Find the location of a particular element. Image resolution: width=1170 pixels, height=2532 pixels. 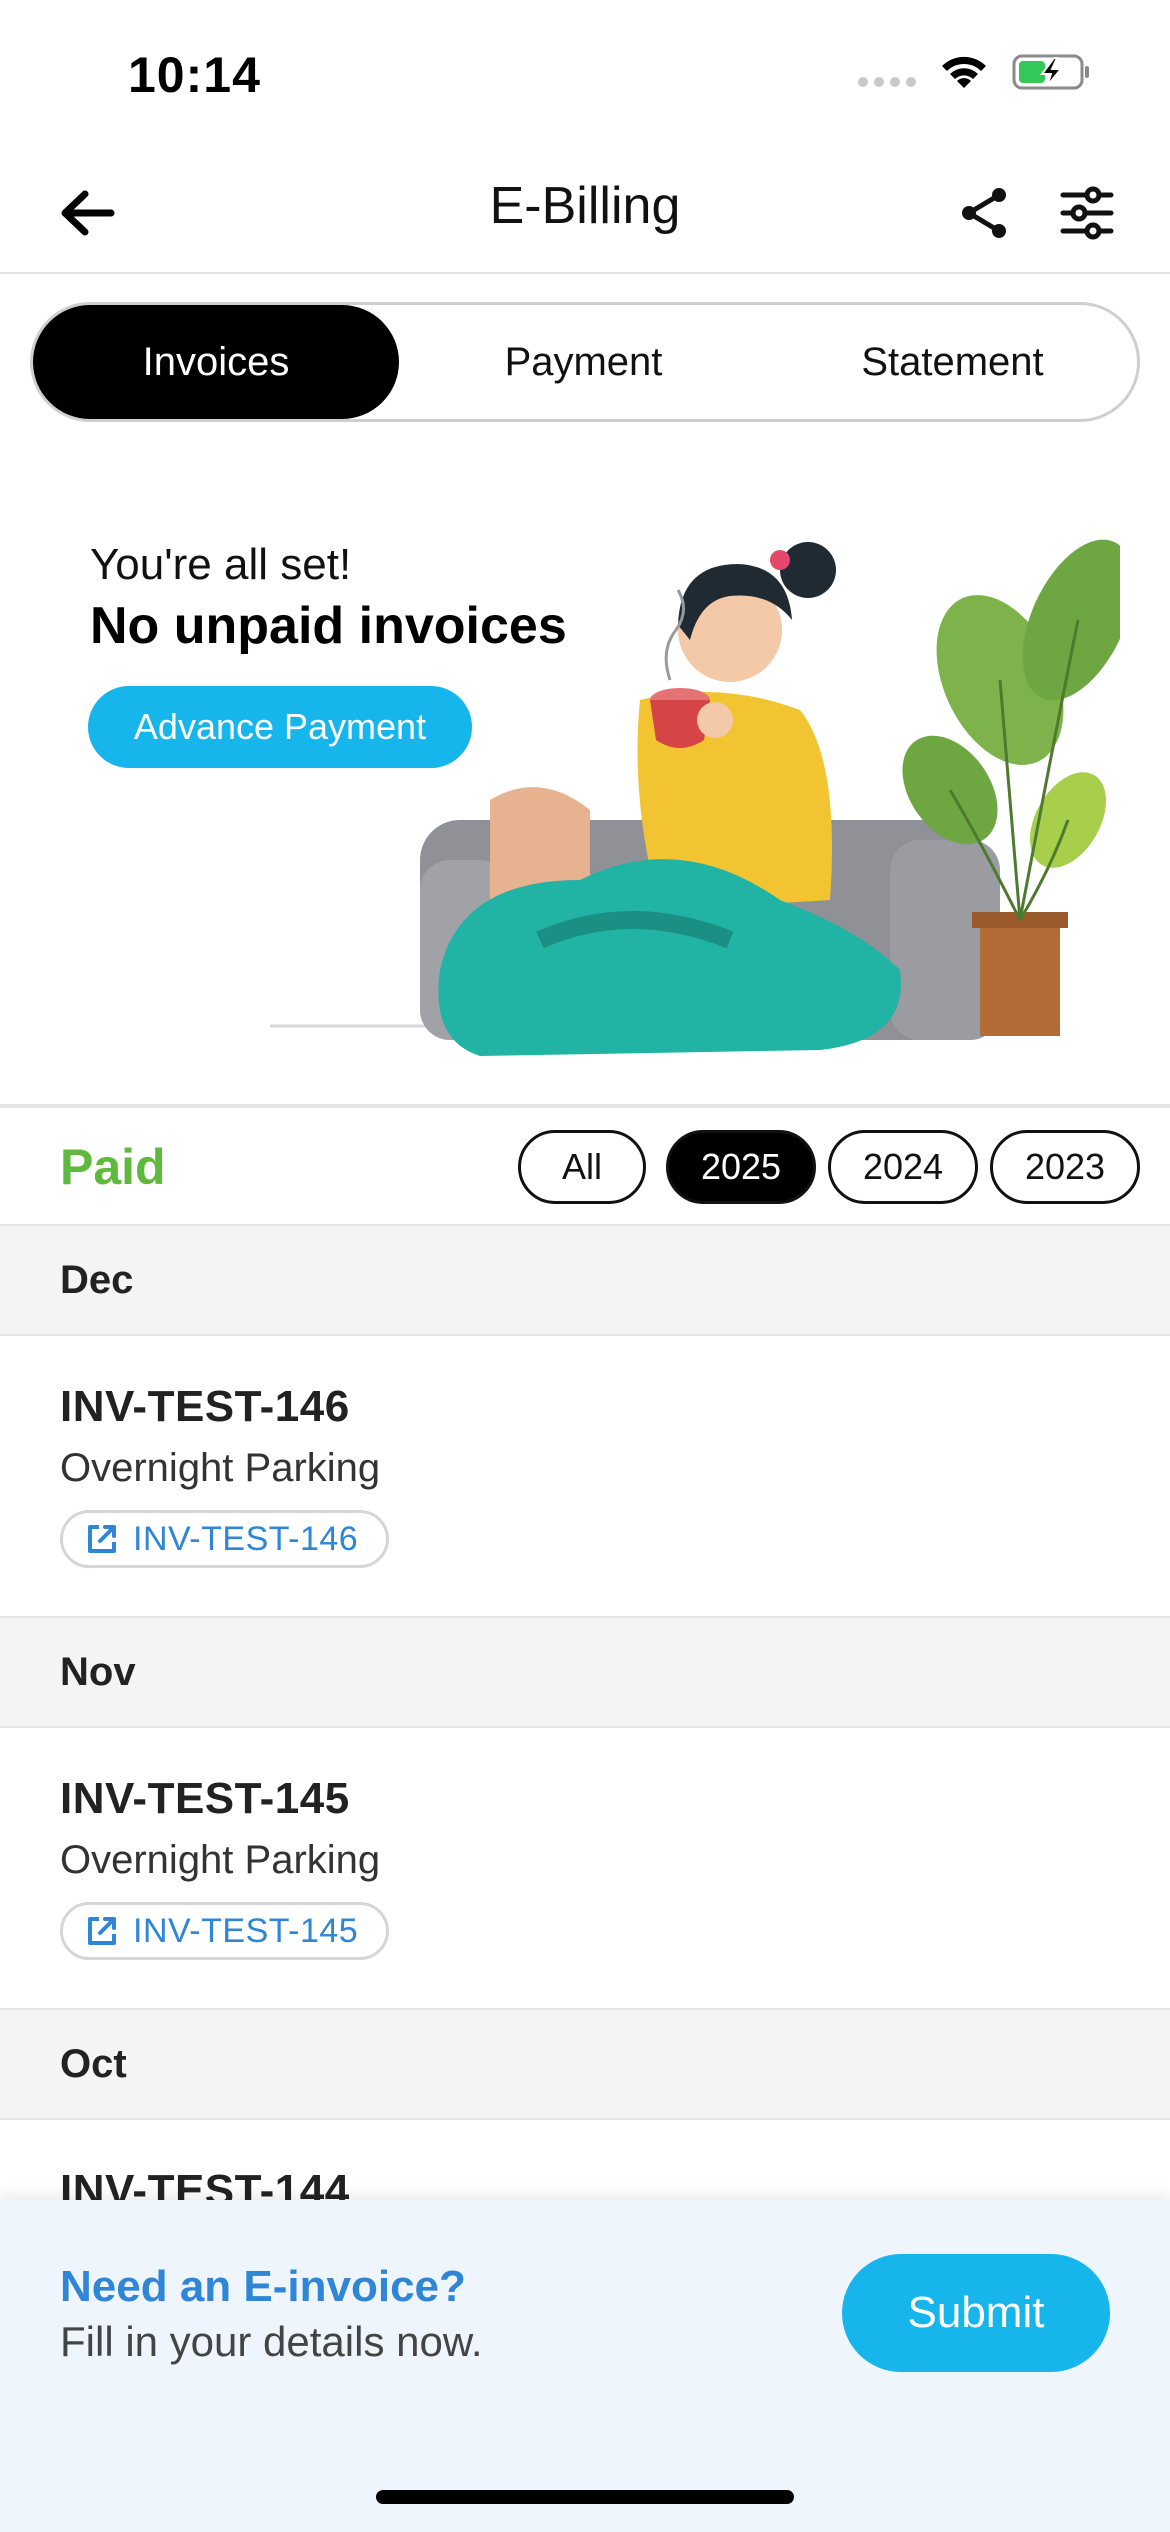

status-time: 10:14 is located at coordinates (194, 75).